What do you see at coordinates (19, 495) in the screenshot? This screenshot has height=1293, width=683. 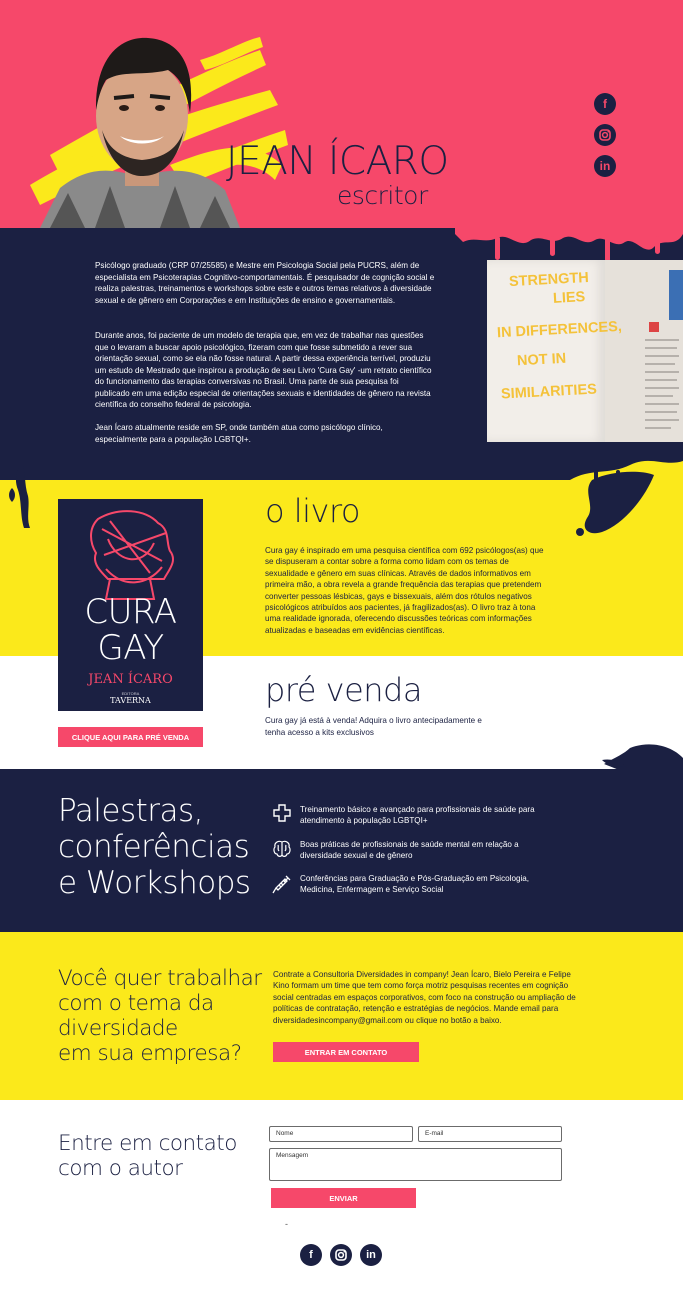 I see `navy-drip-left-decoration` at bounding box center [19, 495].